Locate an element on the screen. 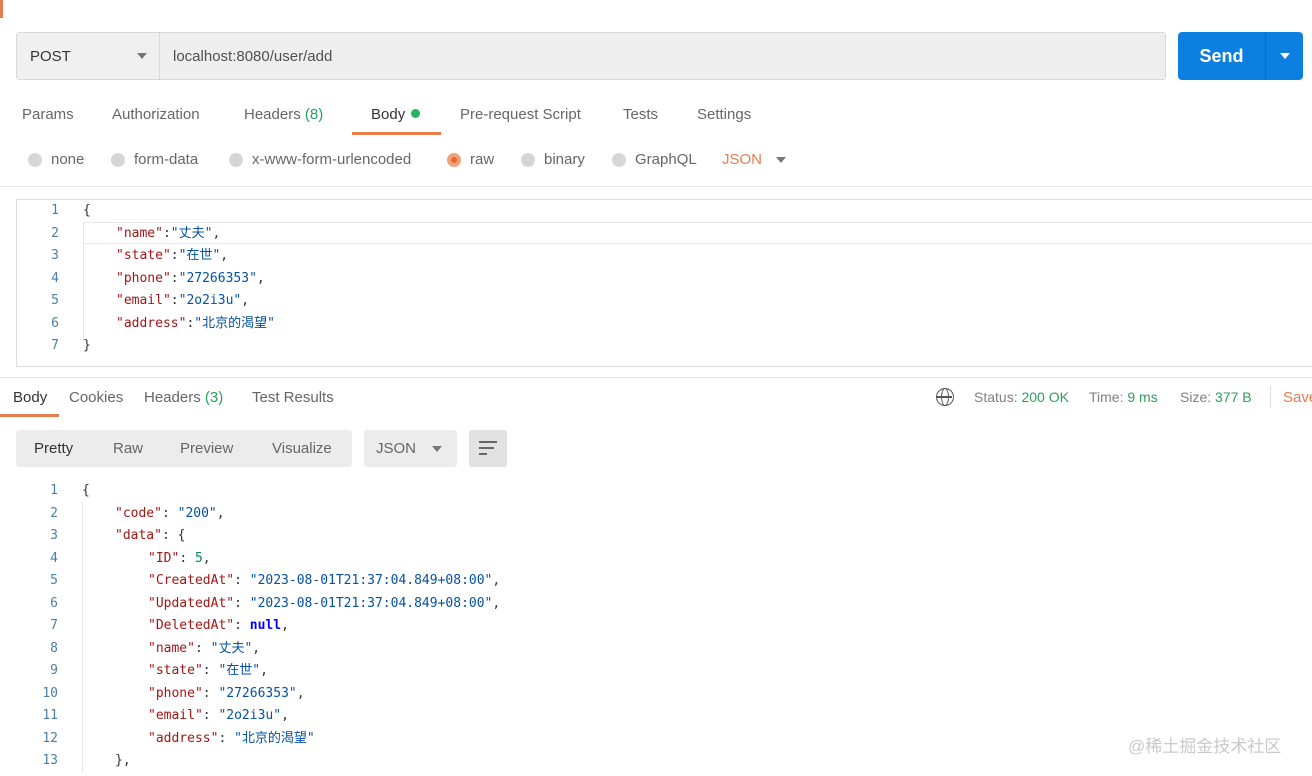  view-pretty-button: Pretty is located at coordinates (53, 448).